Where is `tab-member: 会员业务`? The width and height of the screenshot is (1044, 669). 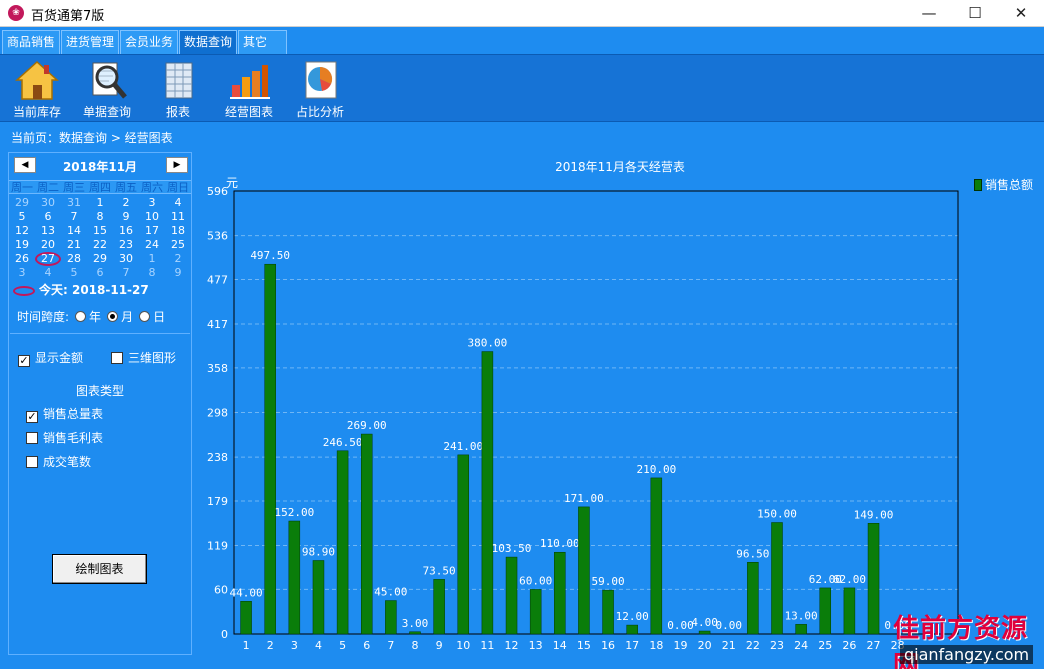
tab-member: 会员业务 is located at coordinates (149, 42).